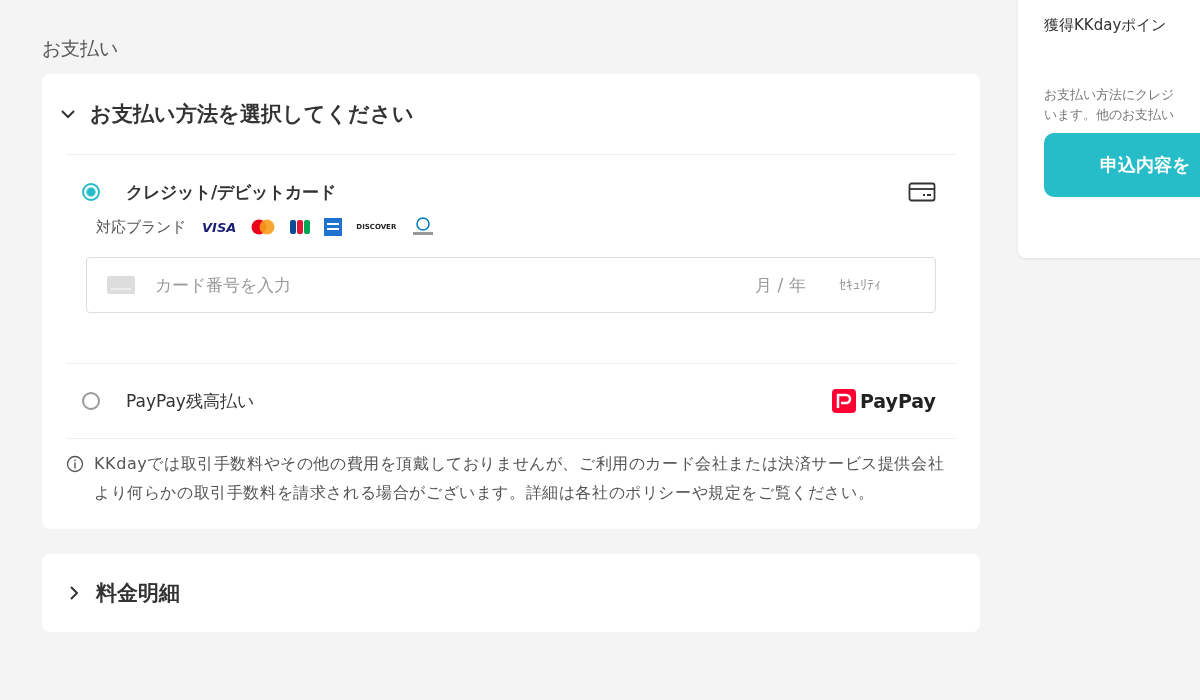  Describe the element at coordinates (843, 401) in the screenshot. I see `paypay-logo-icon` at that location.